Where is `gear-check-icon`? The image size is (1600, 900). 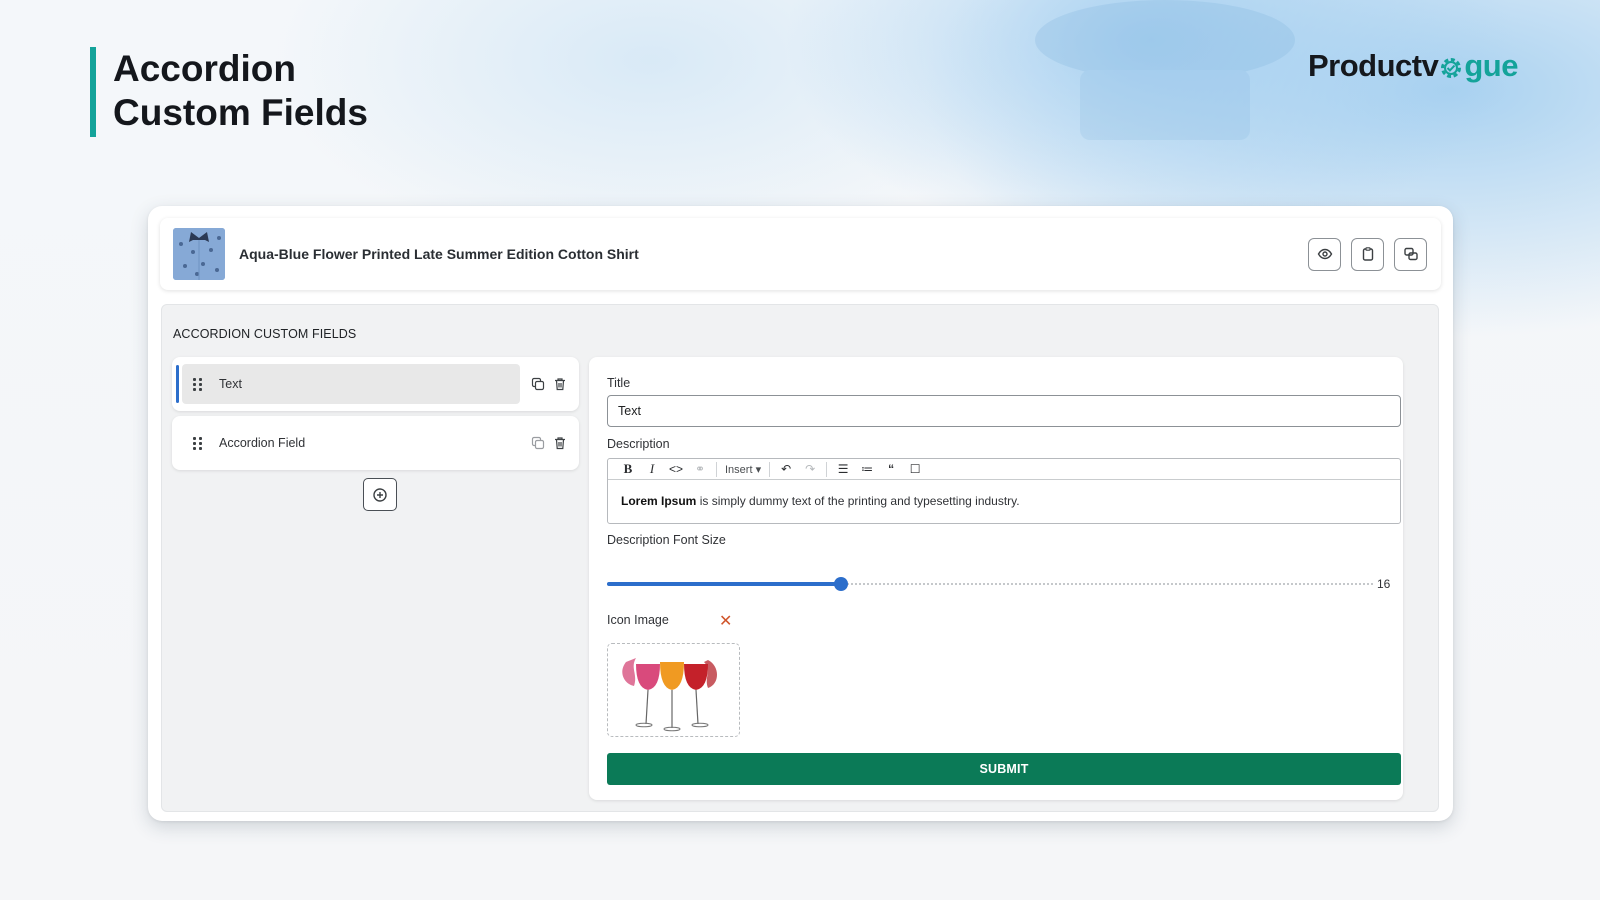
gear-check-icon is located at coordinates (1451, 68).